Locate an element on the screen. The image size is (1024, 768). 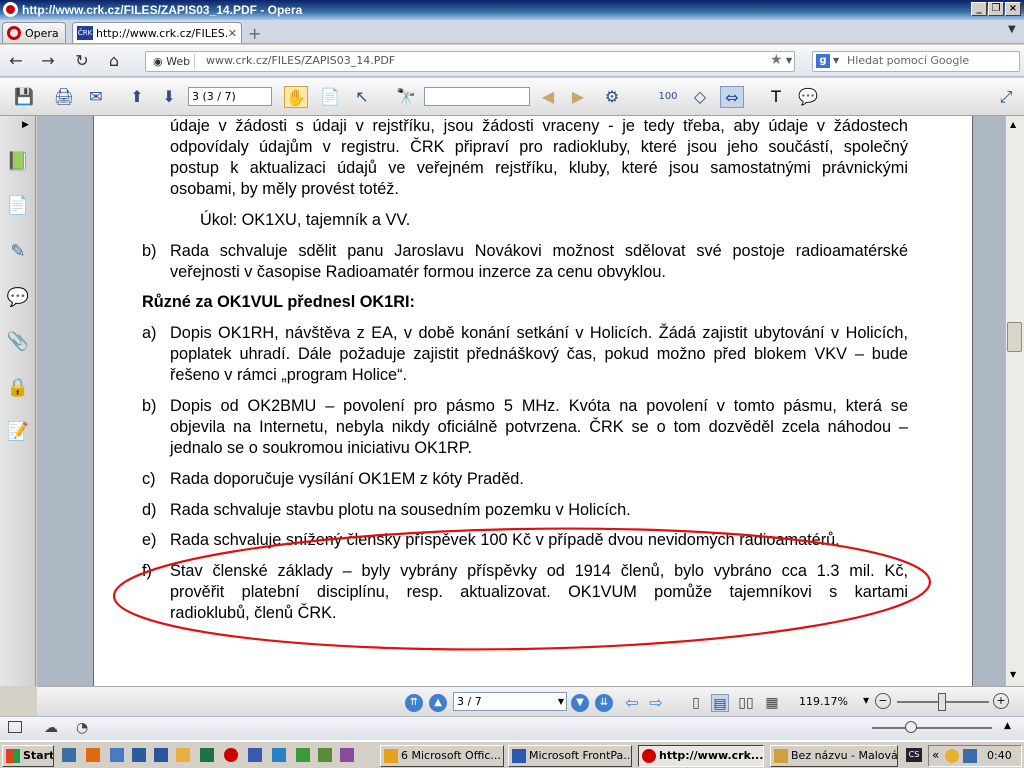
frontpage-icon is located at coordinates (519, 756).